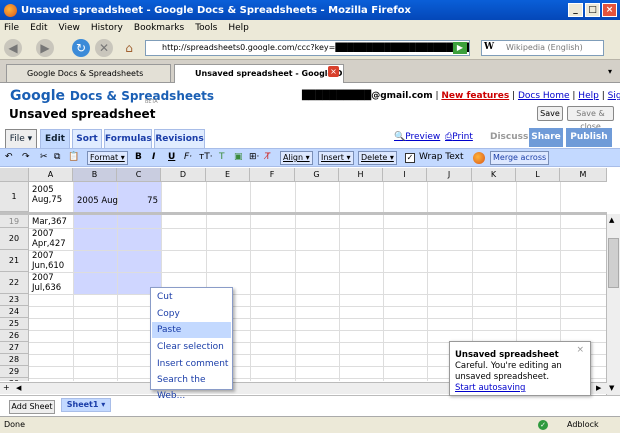  Describe the element at coordinates (47, 261) in the screenshot. I see `cell-a21: 2007 Jun,610` at that location.